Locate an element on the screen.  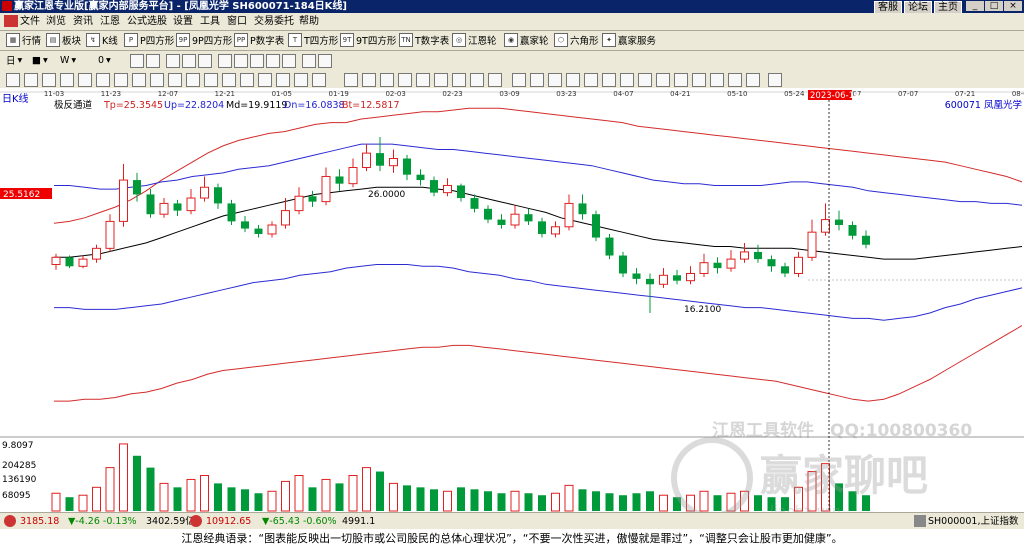
minimize-icon: _ is located at coordinates (975, 6).